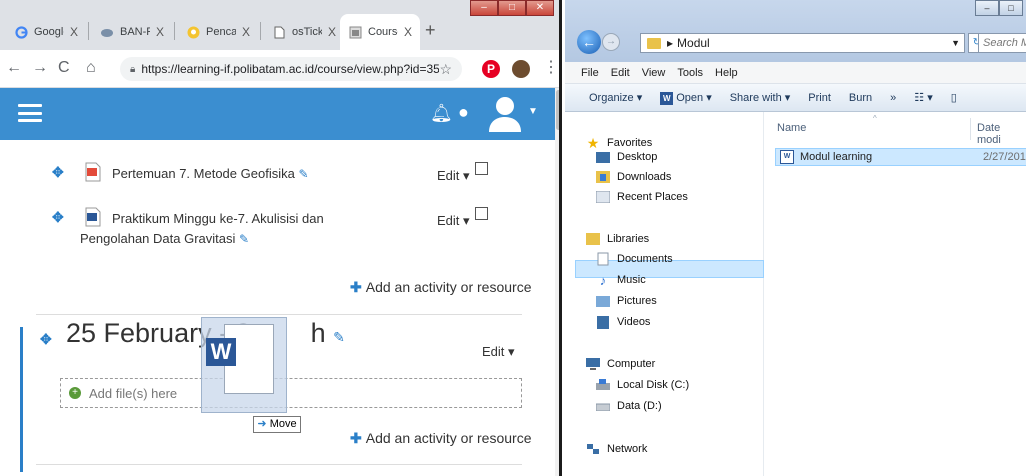  I want to click on address-bar: ▸ Modul ▼, so click(802, 43).